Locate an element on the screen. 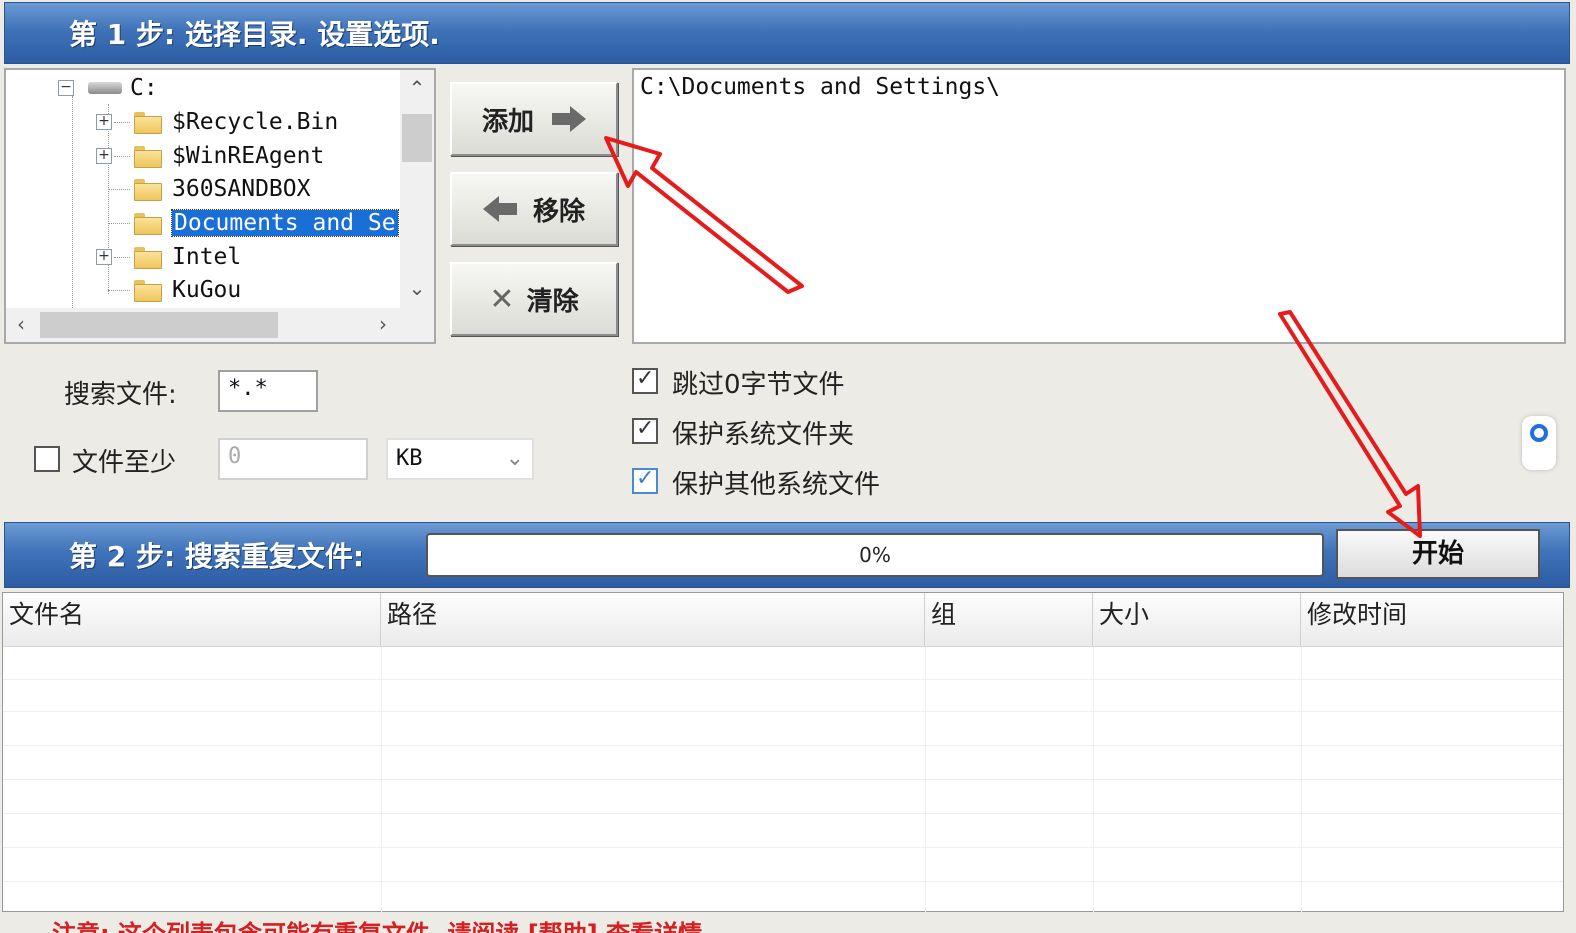  clear-button-label: 清除 is located at coordinates (552, 301).